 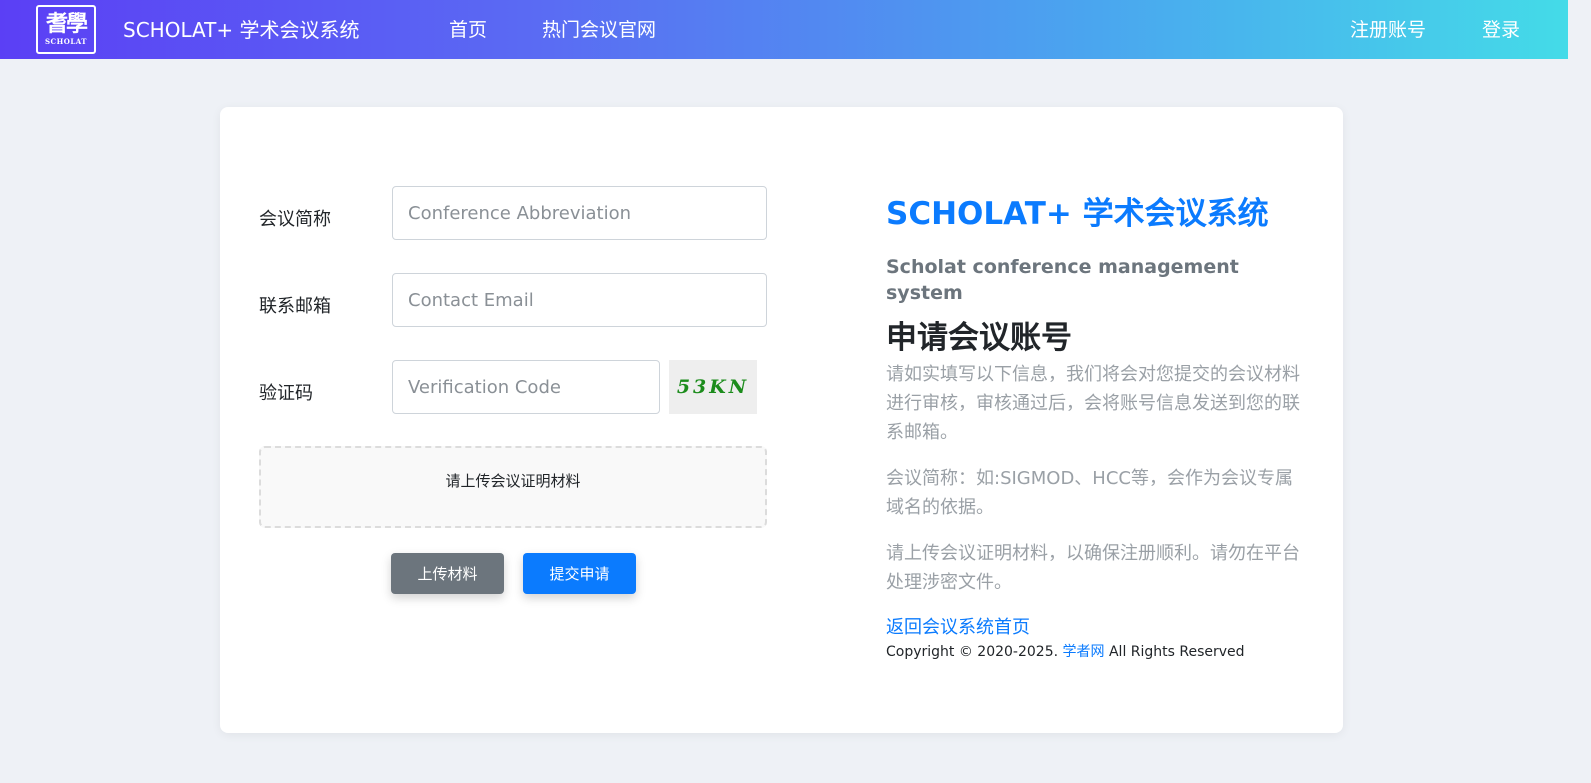 What do you see at coordinates (579, 213) in the screenshot?
I see `conference-abbreviation-input` at bounding box center [579, 213].